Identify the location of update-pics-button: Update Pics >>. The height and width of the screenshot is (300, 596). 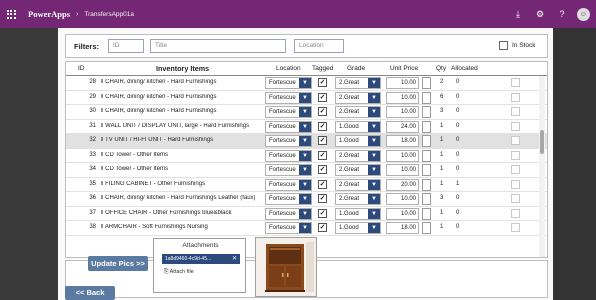
(118, 263).